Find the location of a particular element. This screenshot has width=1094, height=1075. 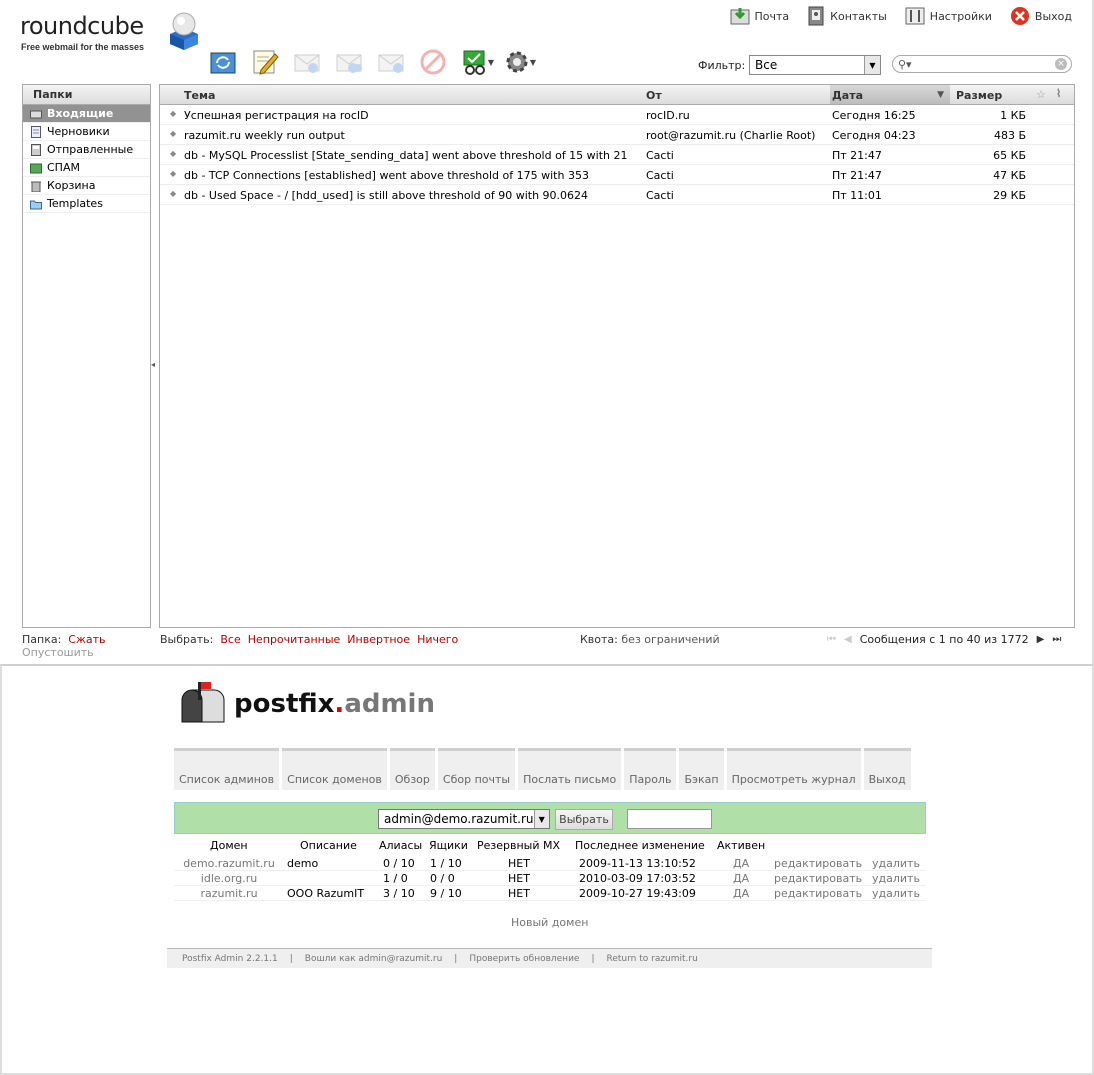

nav-logout: Выход is located at coordinates (1041, 16).